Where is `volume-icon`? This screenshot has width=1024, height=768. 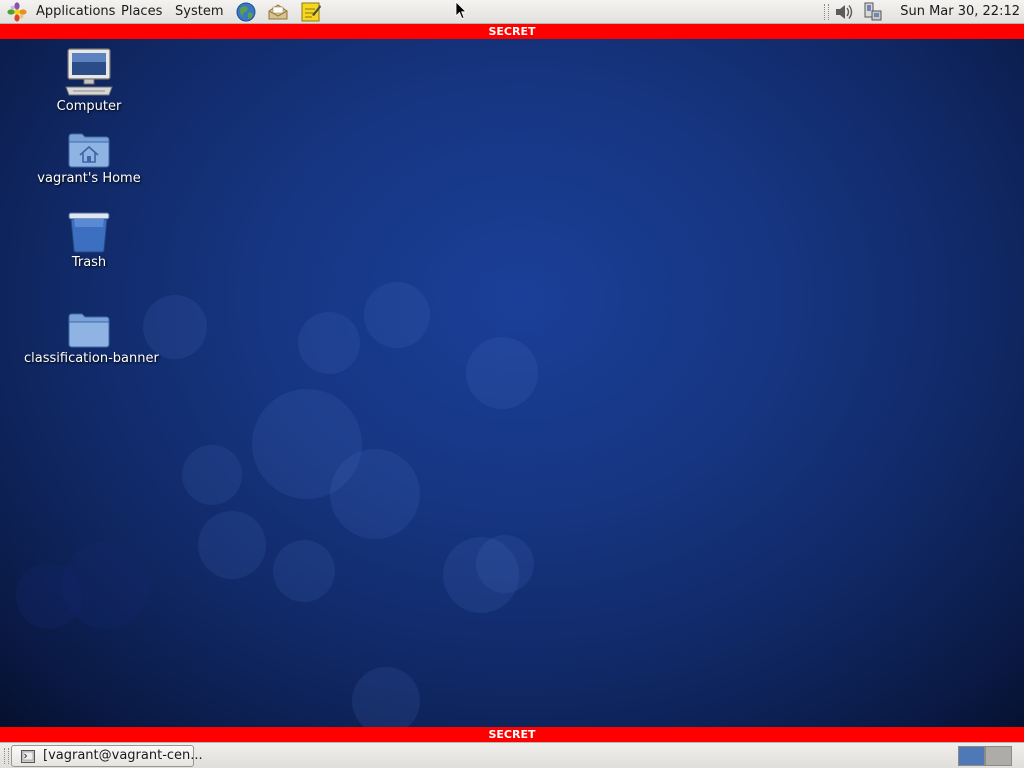
volume-icon is located at coordinates (844, 12).